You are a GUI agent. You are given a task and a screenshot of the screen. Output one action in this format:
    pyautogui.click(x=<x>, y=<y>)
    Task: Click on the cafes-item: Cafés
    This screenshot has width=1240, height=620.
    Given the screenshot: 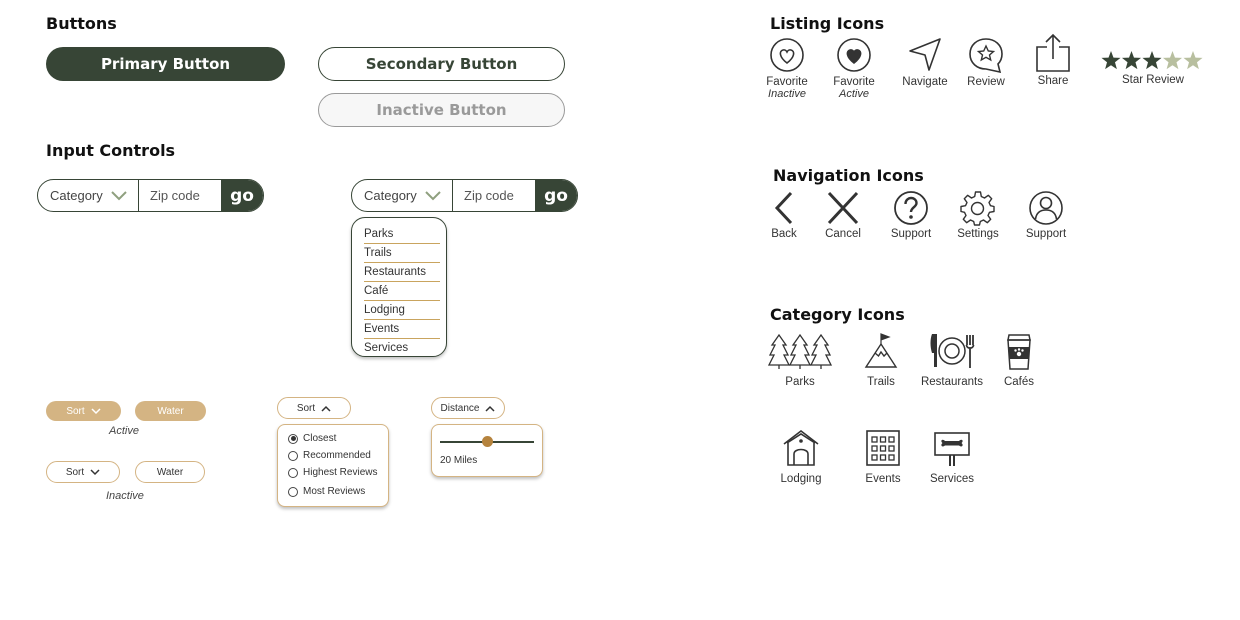 What is the action you would take?
    pyautogui.click(x=1019, y=360)
    